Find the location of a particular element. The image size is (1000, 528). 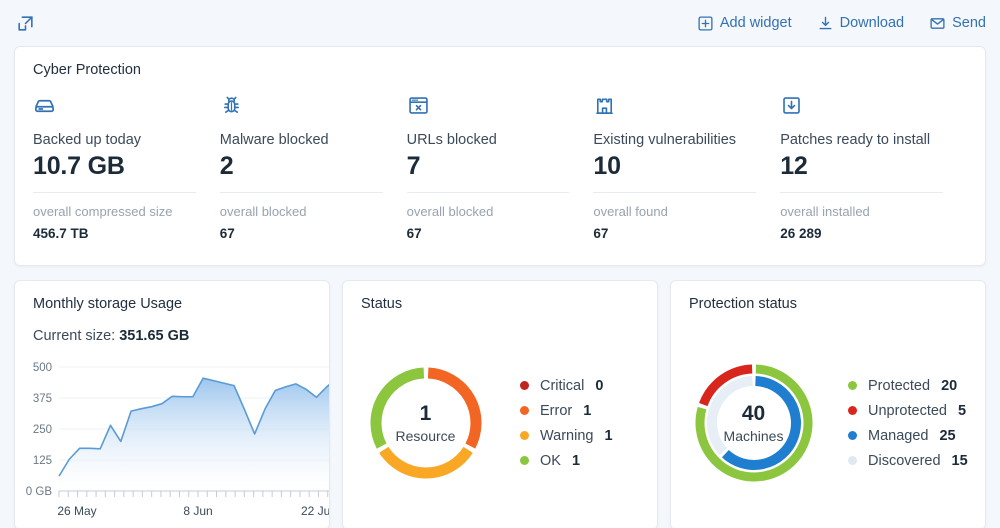

metric-value: 10.7 GB is located at coordinates (79, 166).